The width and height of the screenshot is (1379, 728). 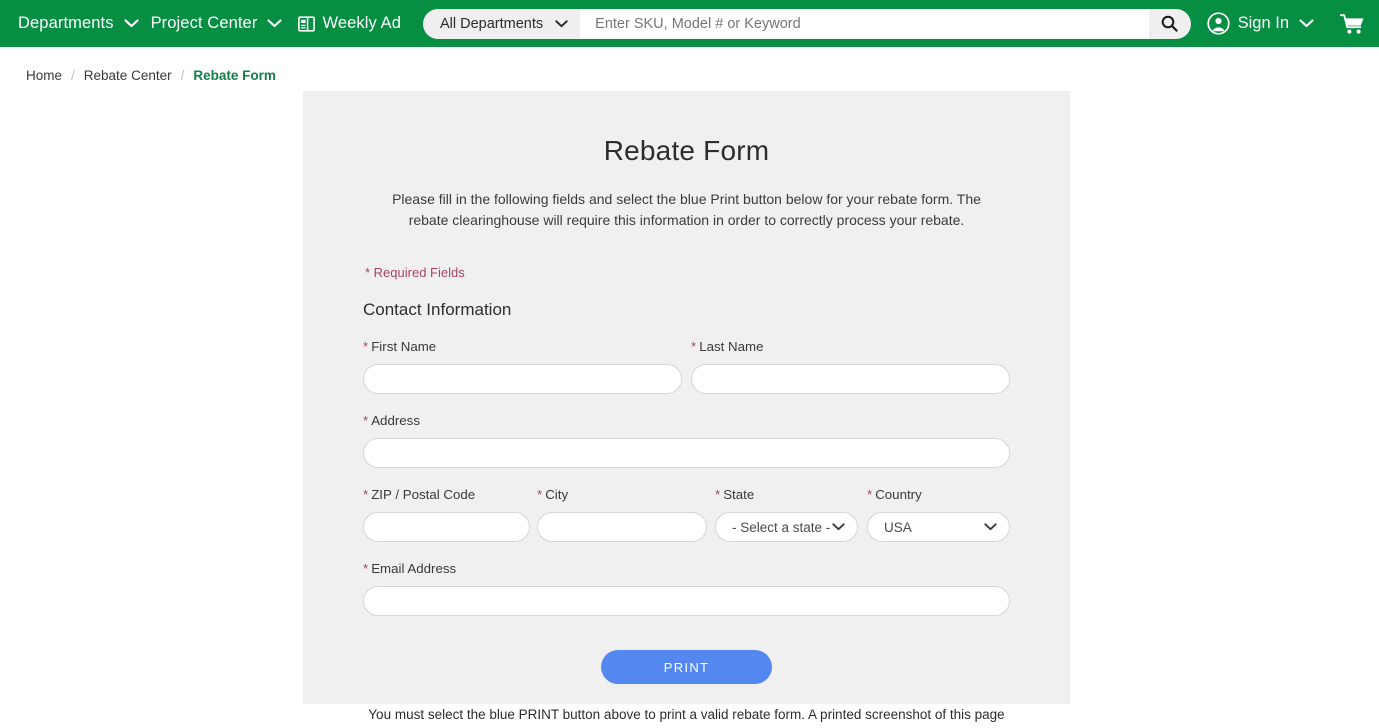 I want to click on project-center-menu: Project Center, so click(x=223, y=23).